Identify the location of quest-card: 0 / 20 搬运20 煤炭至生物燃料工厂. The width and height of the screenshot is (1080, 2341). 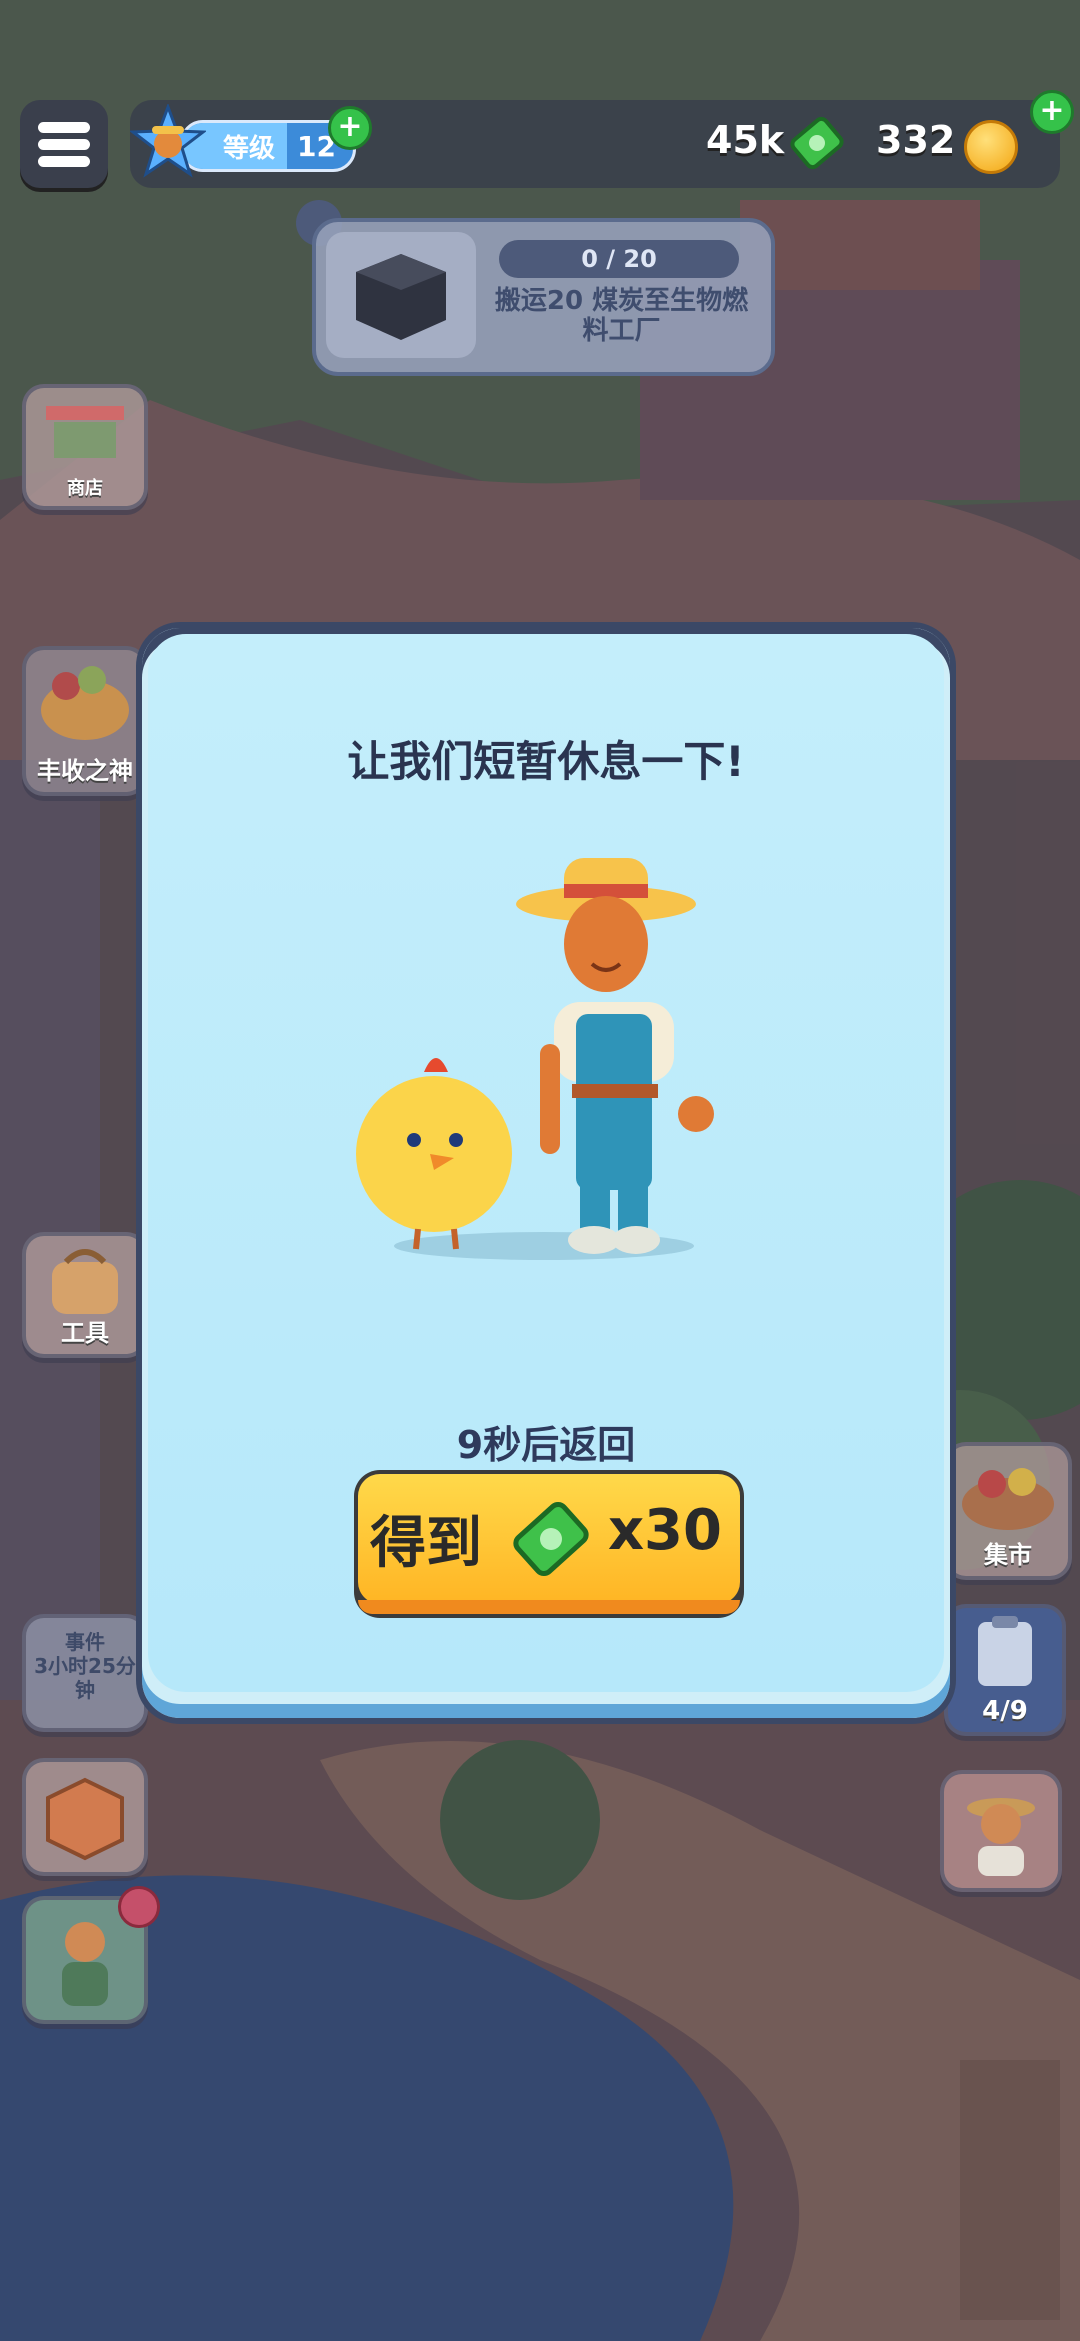
(543, 297).